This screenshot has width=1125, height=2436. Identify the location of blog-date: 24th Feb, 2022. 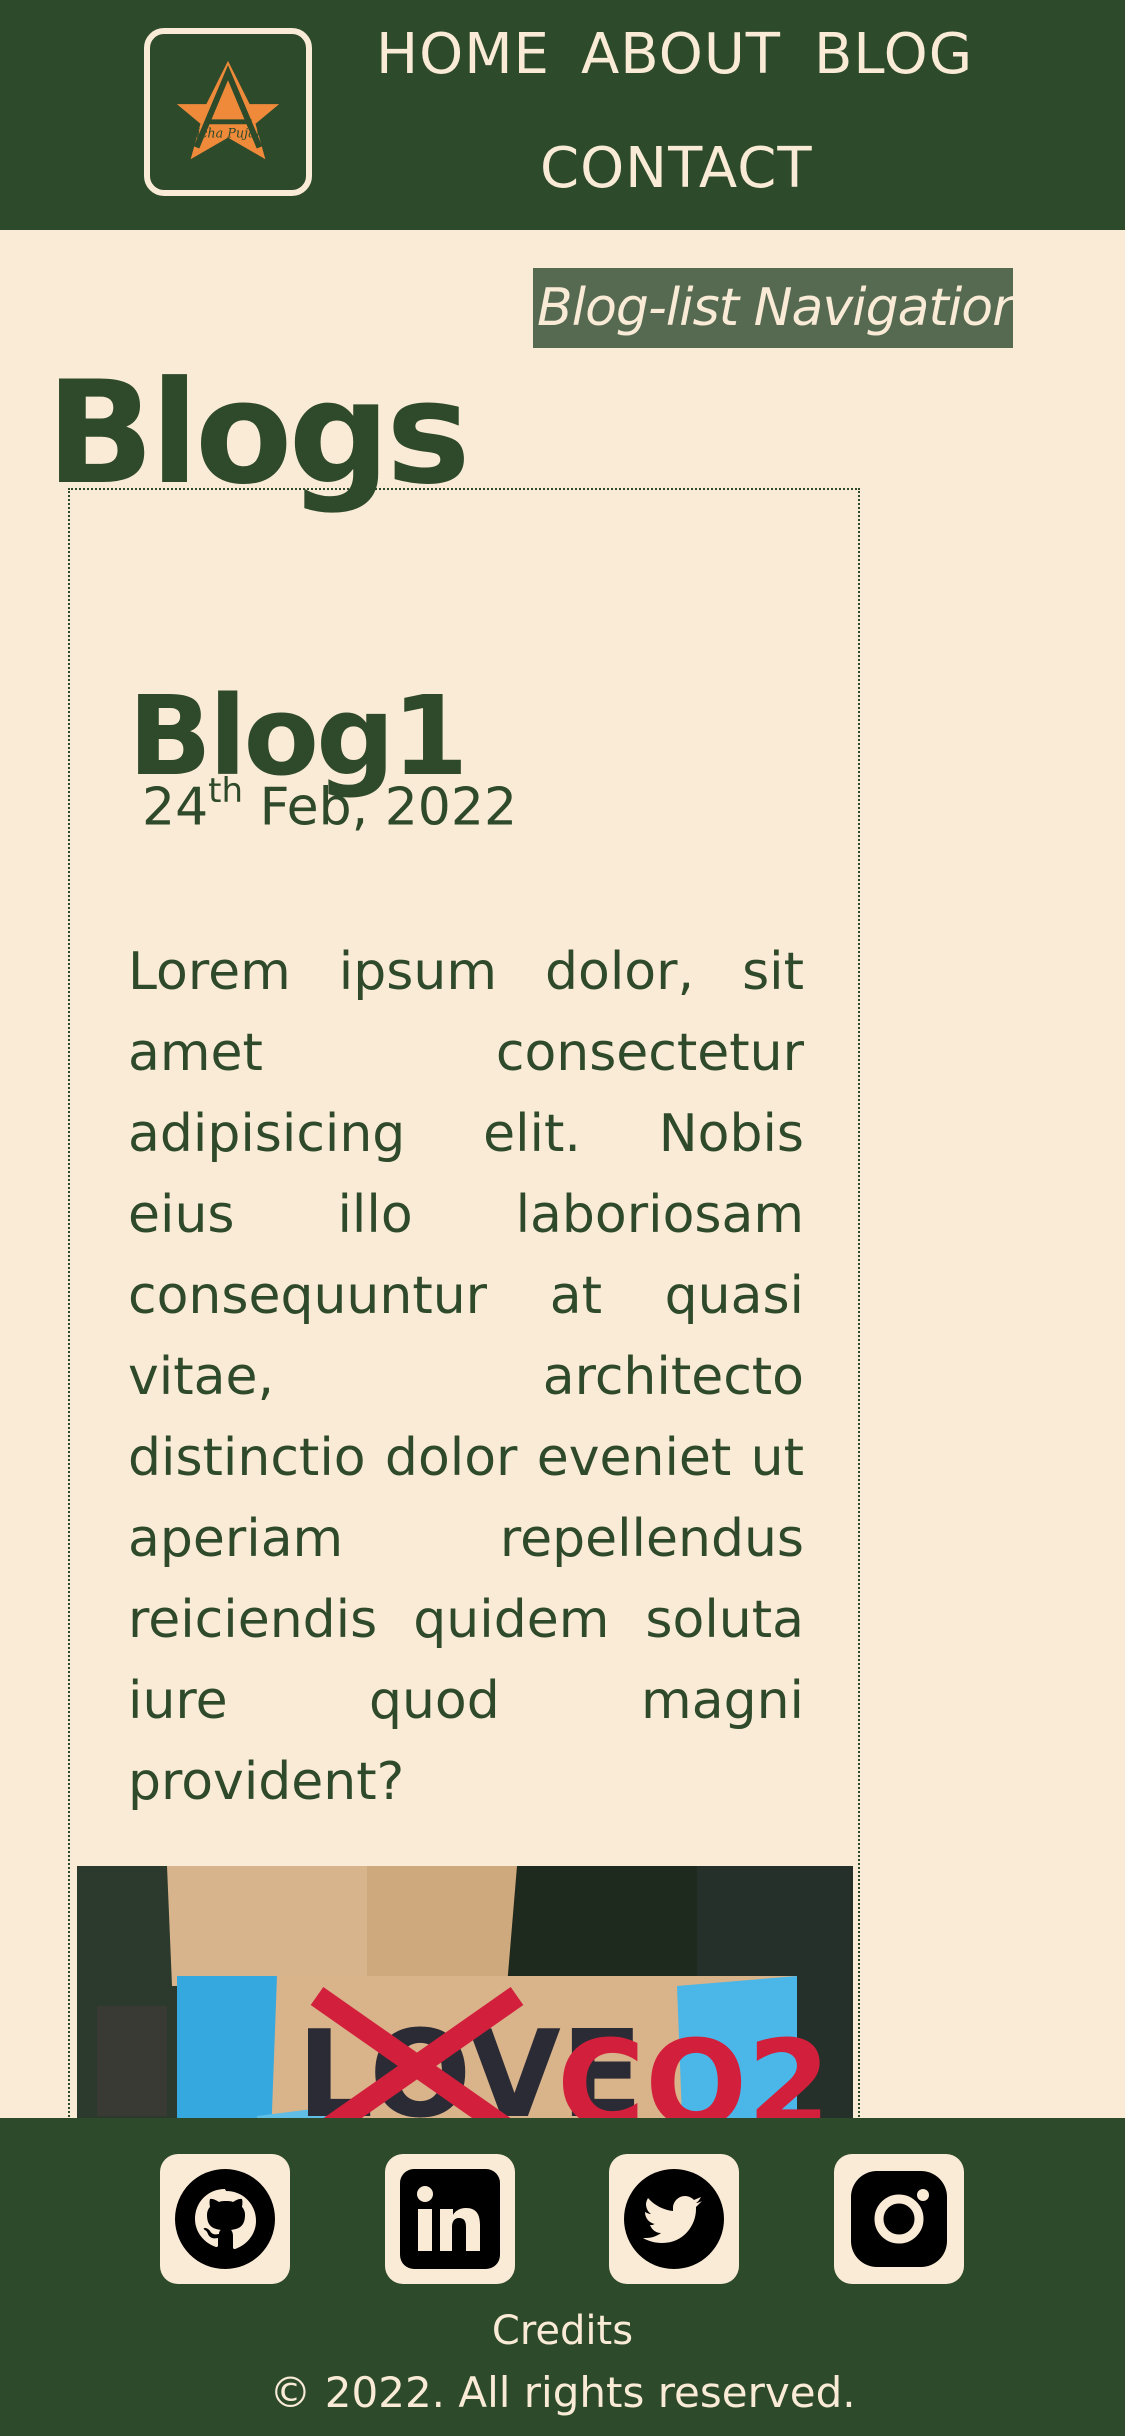
(330, 804).